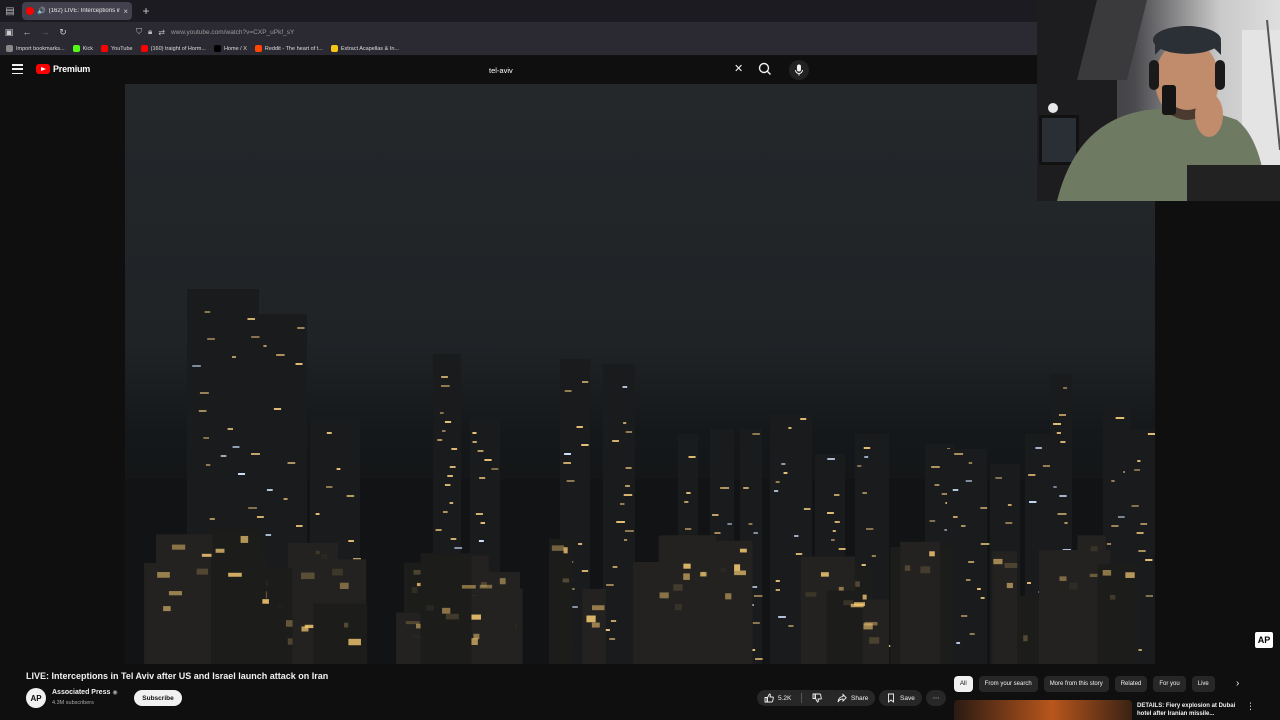 The image size is (1280, 720). What do you see at coordinates (43, 69) in the screenshot?
I see `youtube-play-icon` at bounding box center [43, 69].